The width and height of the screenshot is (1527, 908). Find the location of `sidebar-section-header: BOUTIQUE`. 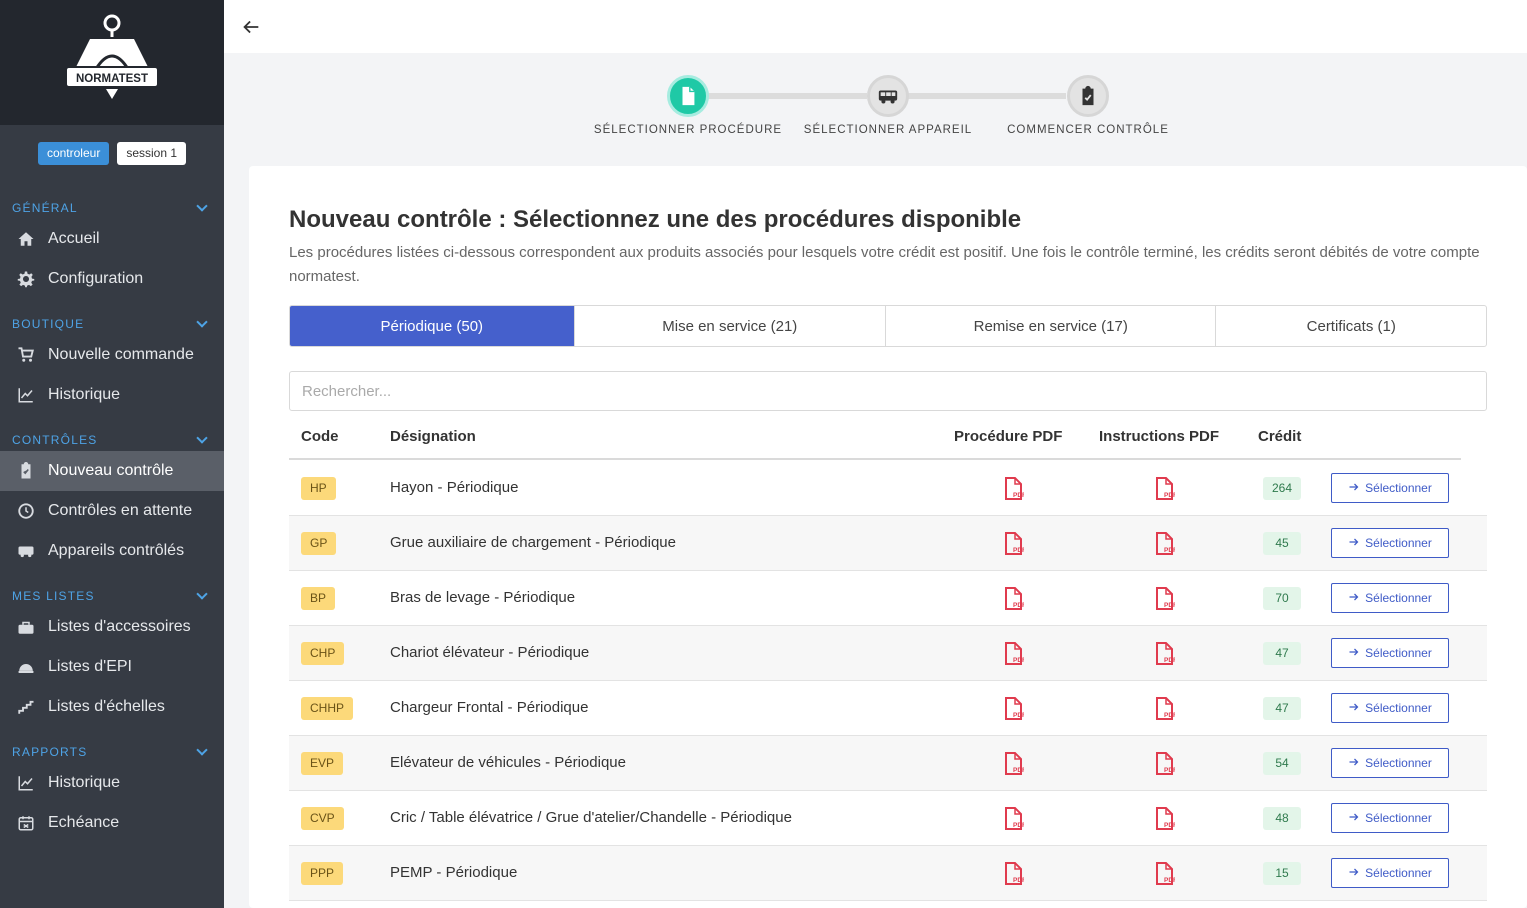

sidebar-section-header: BOUTIQUE is located at coordinates (112, 324).